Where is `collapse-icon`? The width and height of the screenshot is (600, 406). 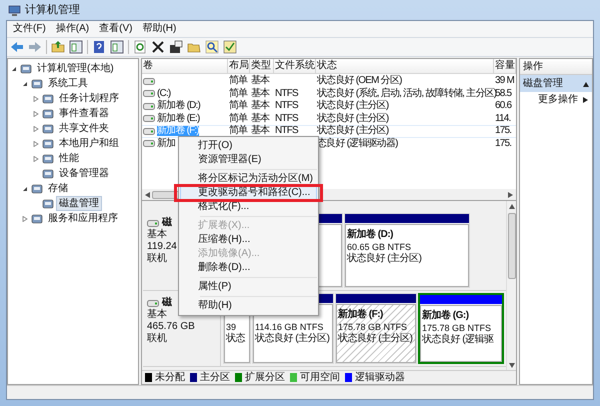 collapse-icon is located at coordinates (586, 83).